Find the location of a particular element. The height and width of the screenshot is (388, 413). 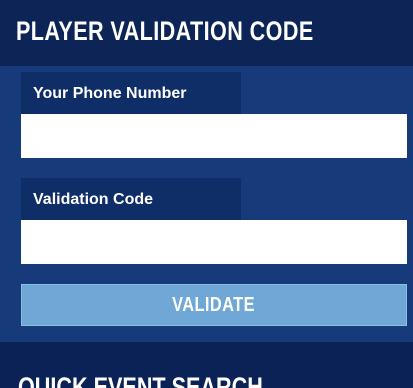

phone-label-tab: Your Phone Number is located at coordinates (131, 93).